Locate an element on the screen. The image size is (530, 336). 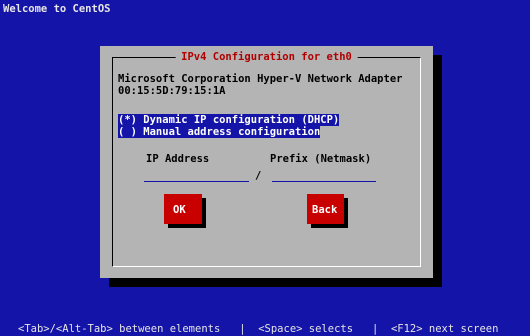
dialog-title: IPv4 Configuration for eth0 is located at coordinates (266, 57).